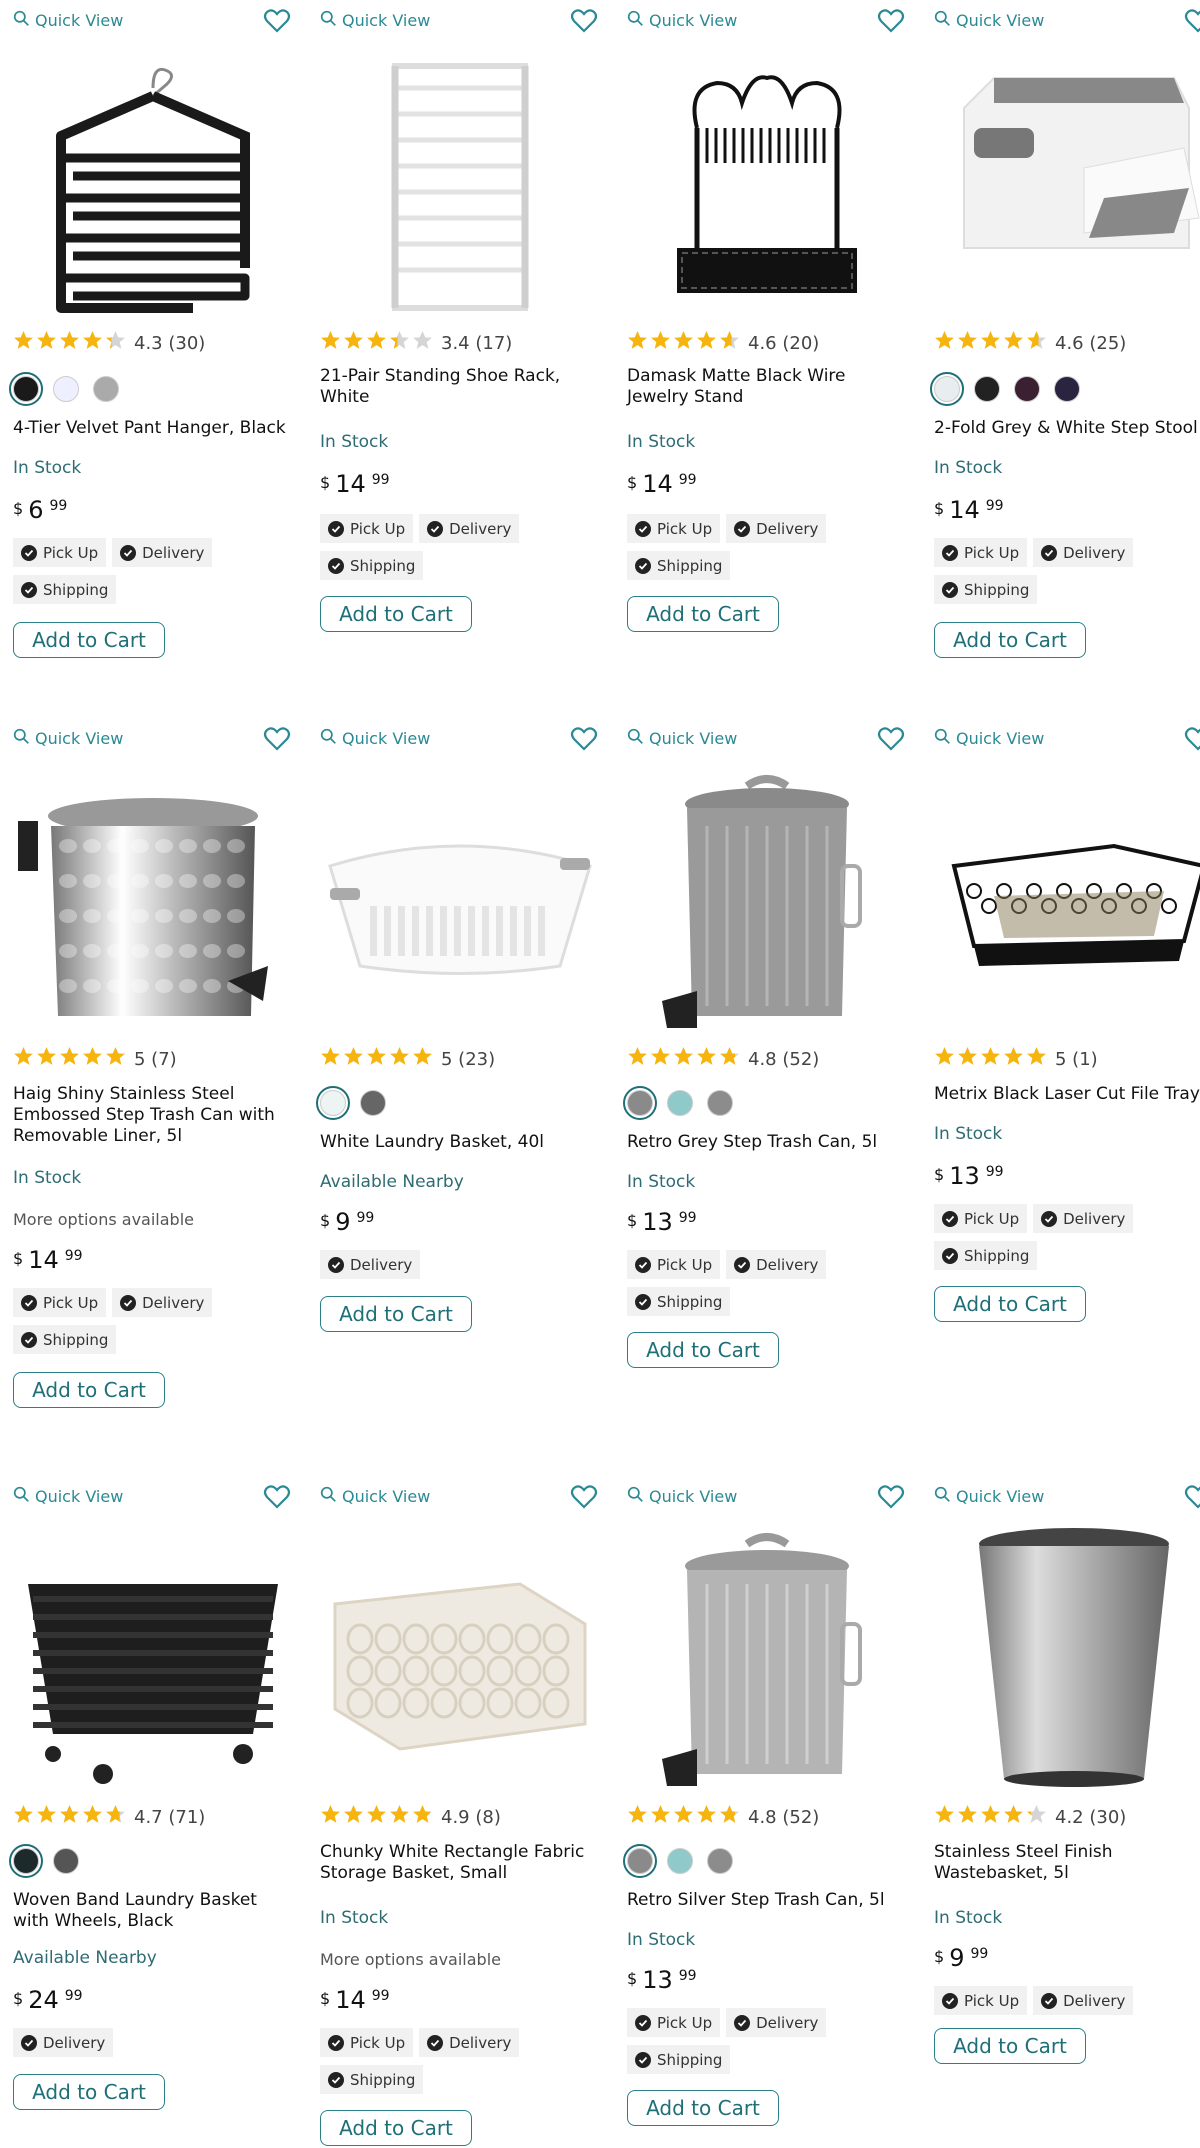  I want to click on fulfillment-label: Pick Up, so click(992, 2000).